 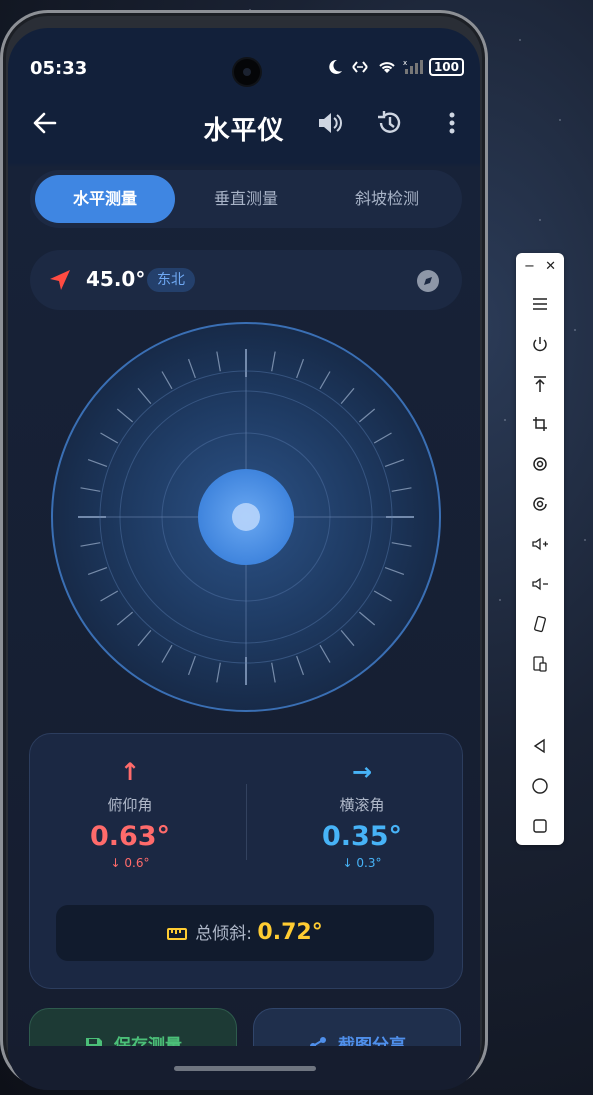 I want to click on page-title: 水平仪, so click(x=244, y=131).